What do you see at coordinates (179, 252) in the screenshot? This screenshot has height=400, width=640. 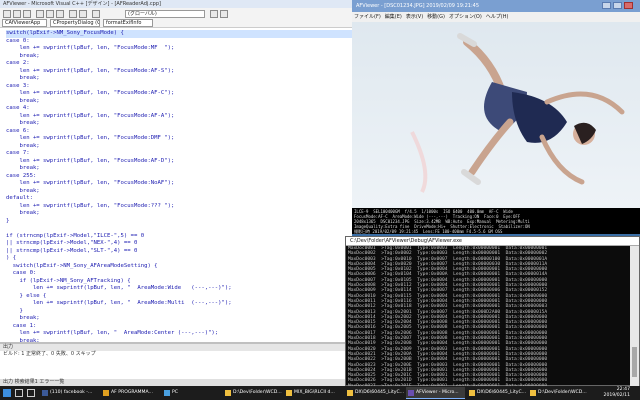 I see `code-line: || strncmp(lpExif->Model,"SLT-",4) == 0` at bounding box center [179, 252].